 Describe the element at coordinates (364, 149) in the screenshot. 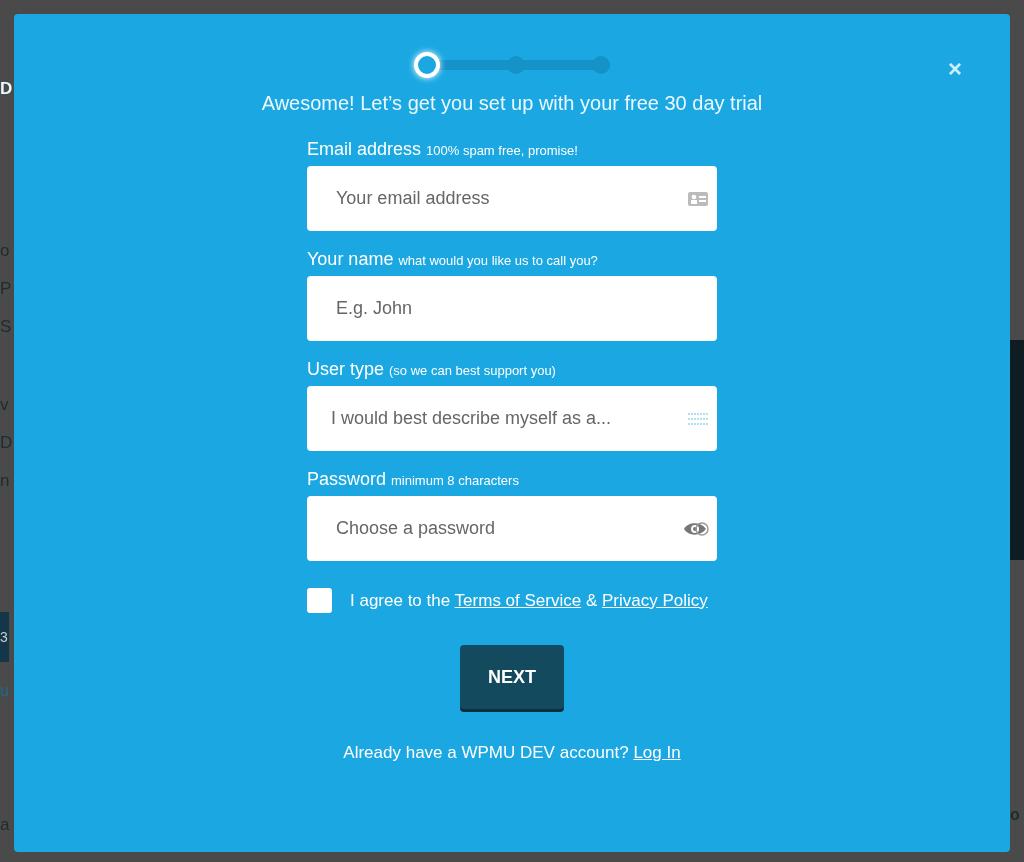

I see `field-label: Email address` at that location.